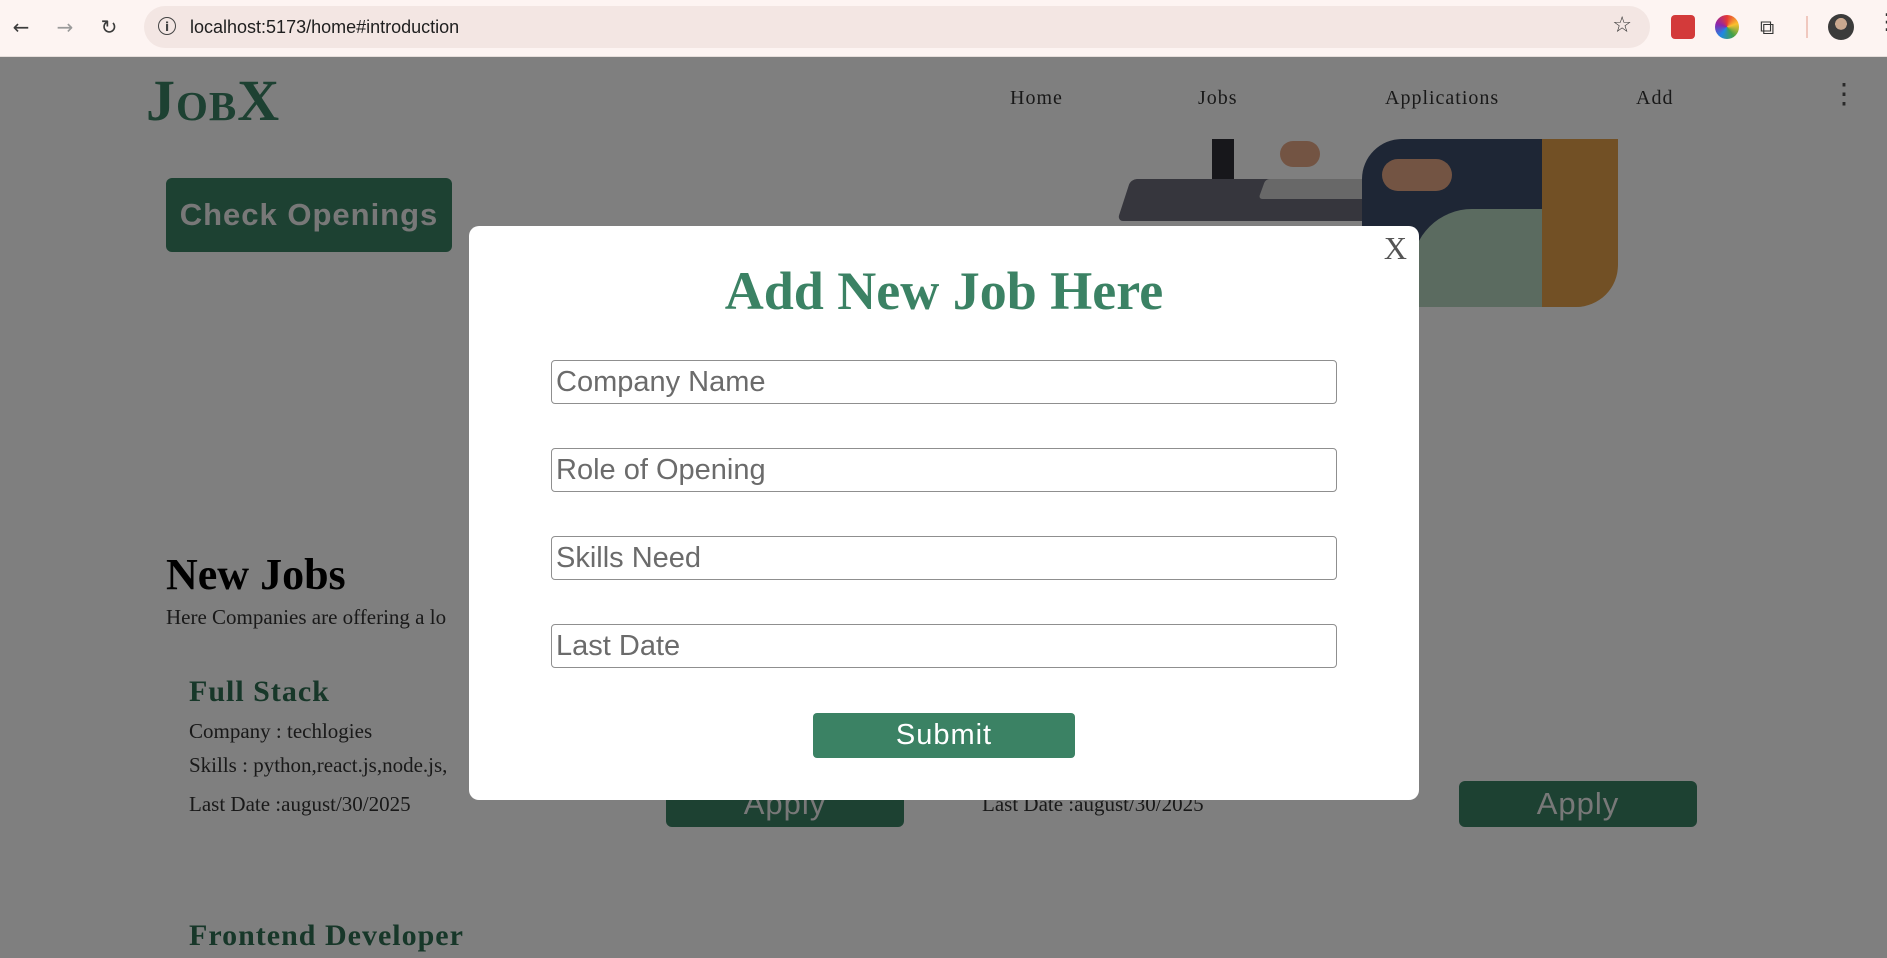 This screenshot has width=1887, height=958. Describe the element at coordinates (897, 27) in the screenshot. I see `address-bar: i localhost:5173/home#introduction ☆` at that location.